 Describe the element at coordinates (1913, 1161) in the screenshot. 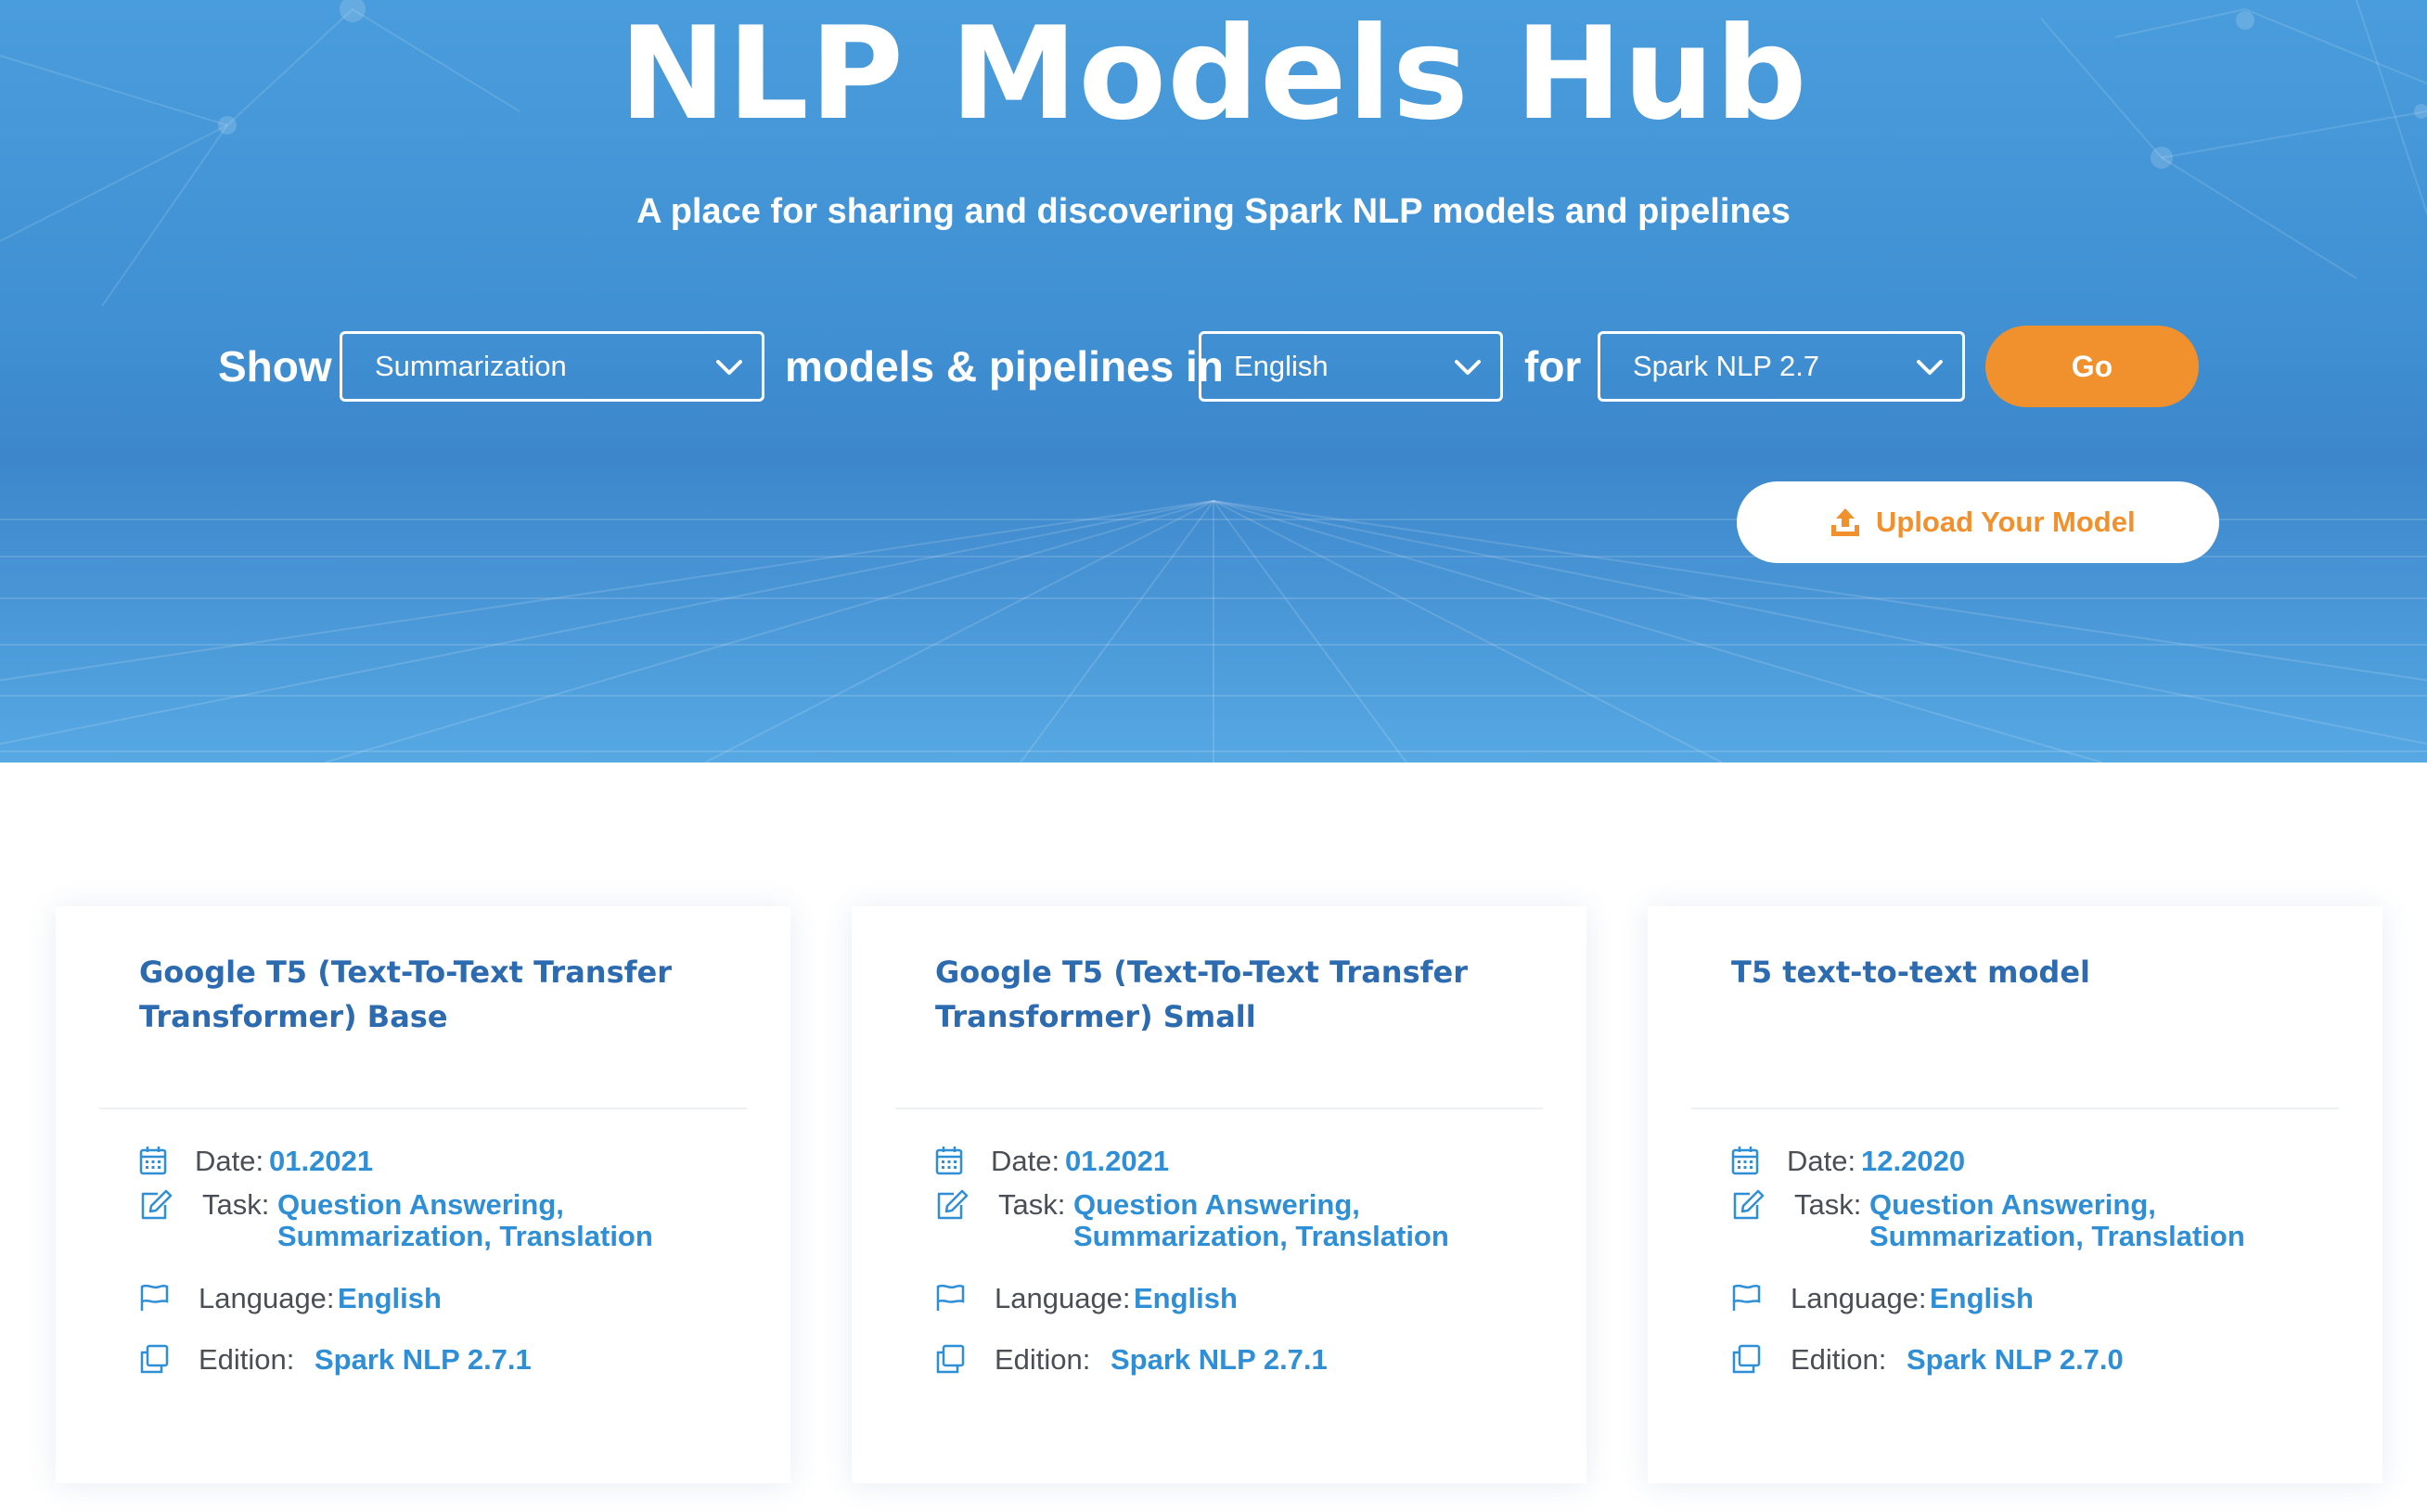

I see `date-value: 12.2020` at that location.